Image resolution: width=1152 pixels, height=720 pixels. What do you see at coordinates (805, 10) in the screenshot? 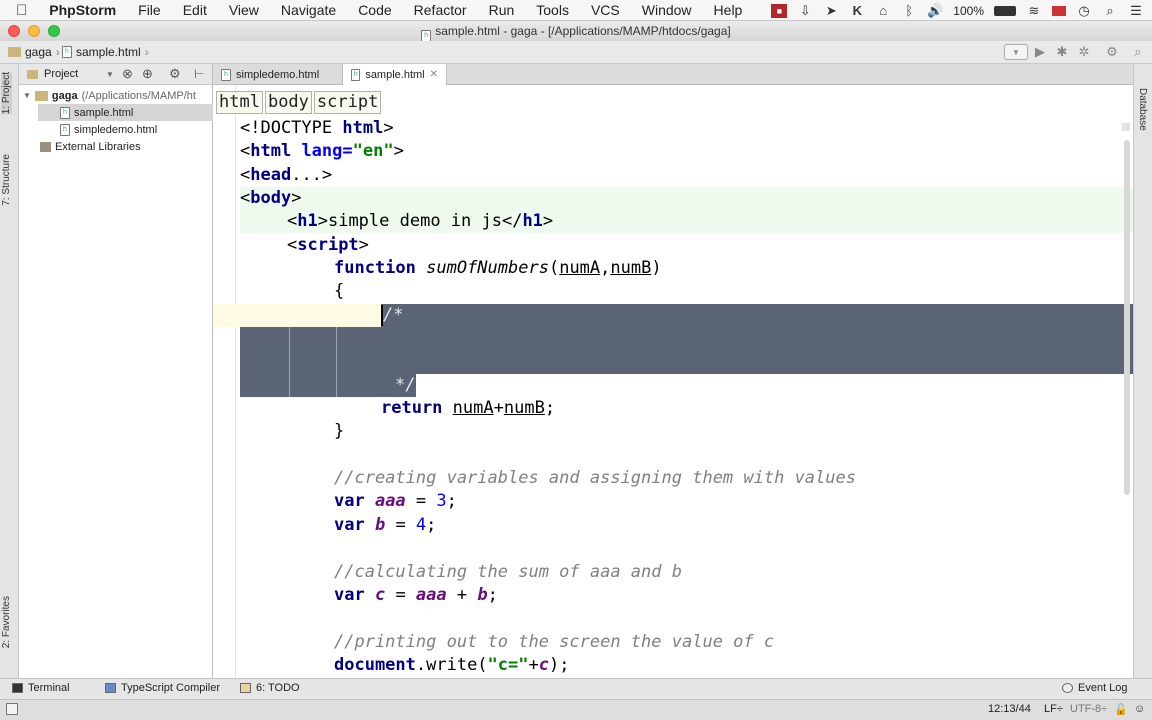
I see `download-icon: ⇩` at bounding box center [805, 10].